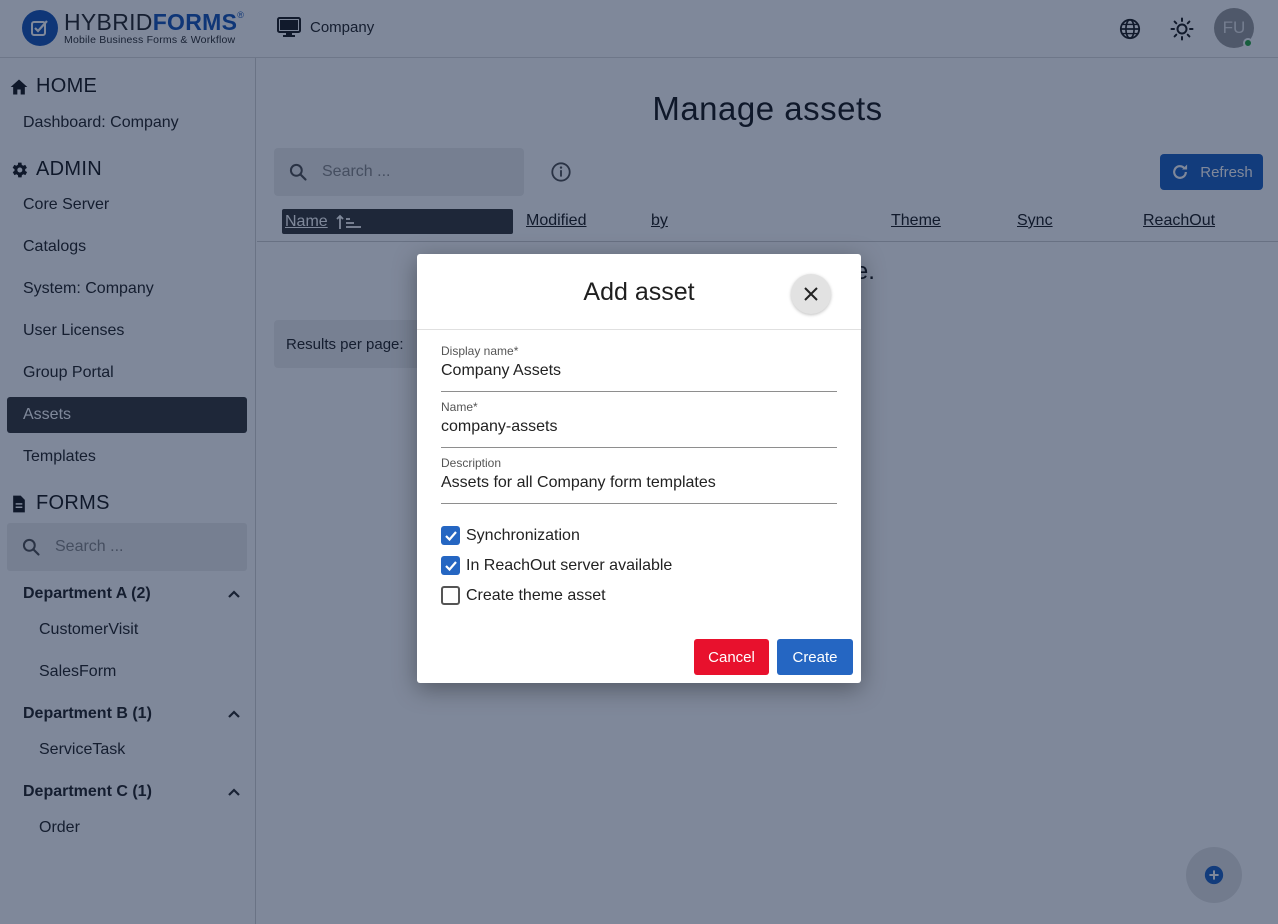 This screenshot has height=924, width=1278. What do you see at coordinates (480, 351) in the screenshot?
I see `display-name-label: Display name*` at bounding box center [480, 351].